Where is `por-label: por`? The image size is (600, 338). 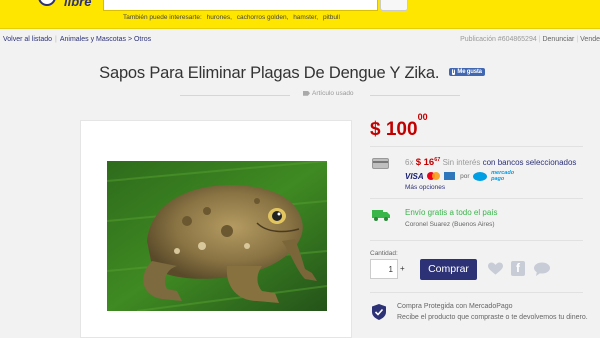 por-label: por is located at coordinates (465, 176).